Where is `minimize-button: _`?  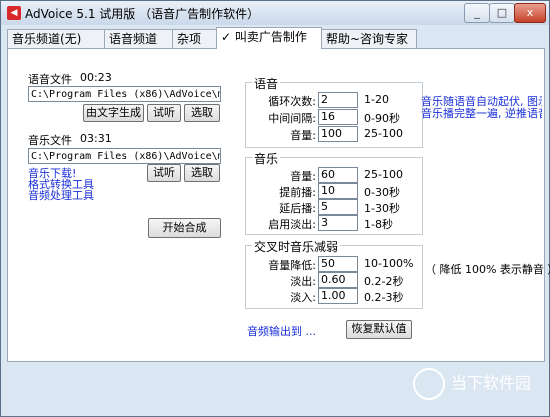 minimize-button: _ is located at coordinates (477, 13).